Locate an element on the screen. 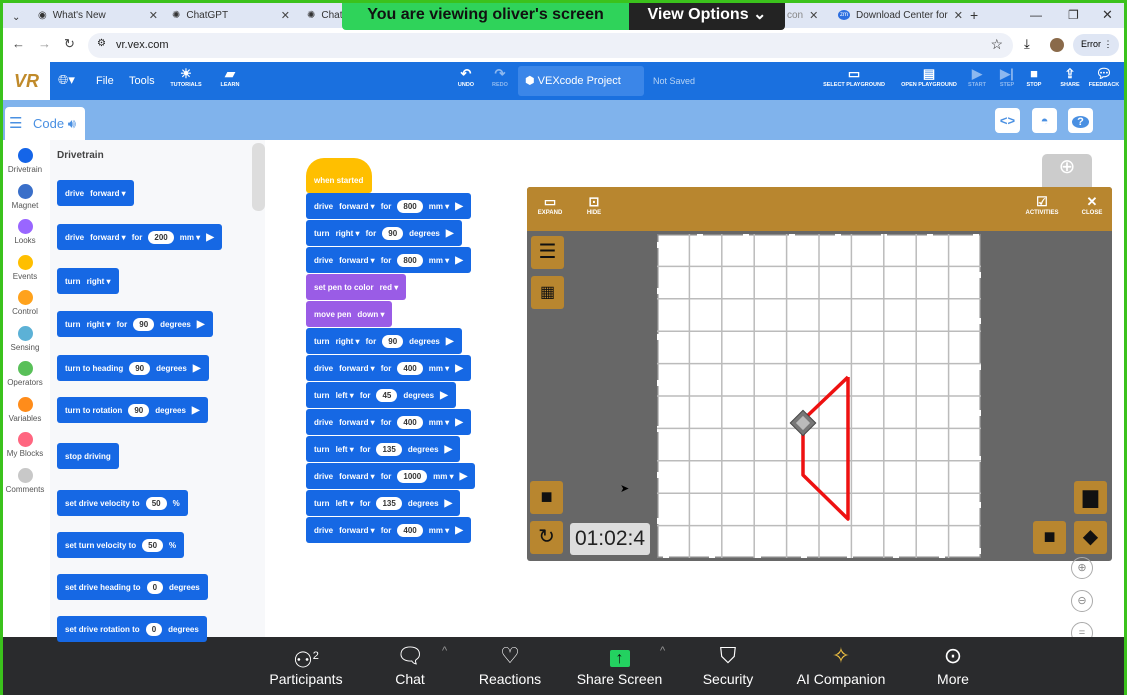  start-button: ▶ START is located at coordinates (977, 77).